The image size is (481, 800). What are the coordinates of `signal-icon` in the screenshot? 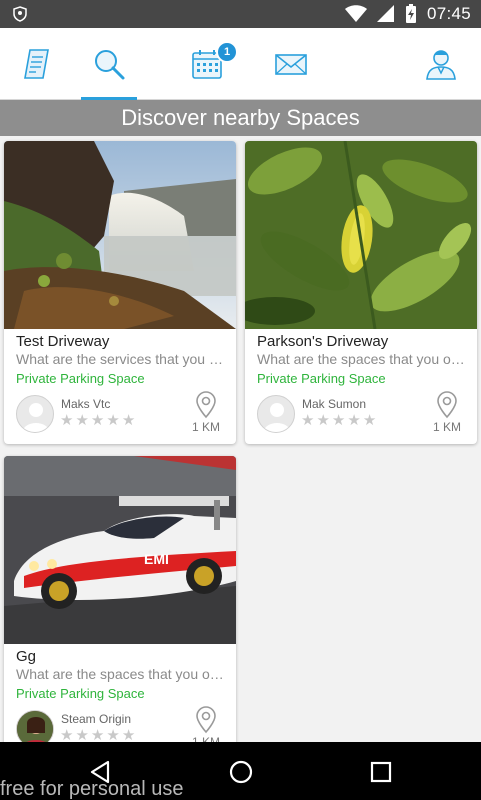 It's located at (385, 13).